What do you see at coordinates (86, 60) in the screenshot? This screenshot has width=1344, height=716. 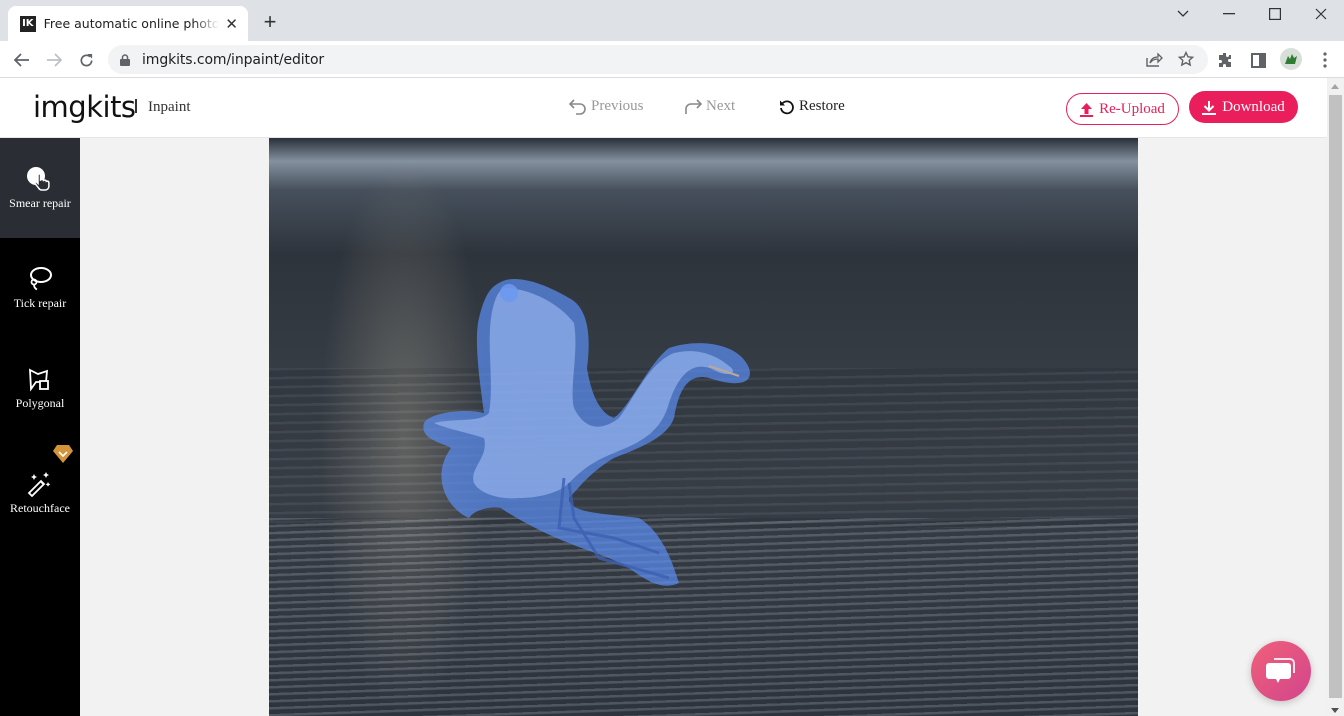 I see `reload-button` at bounding box center [86, 60].